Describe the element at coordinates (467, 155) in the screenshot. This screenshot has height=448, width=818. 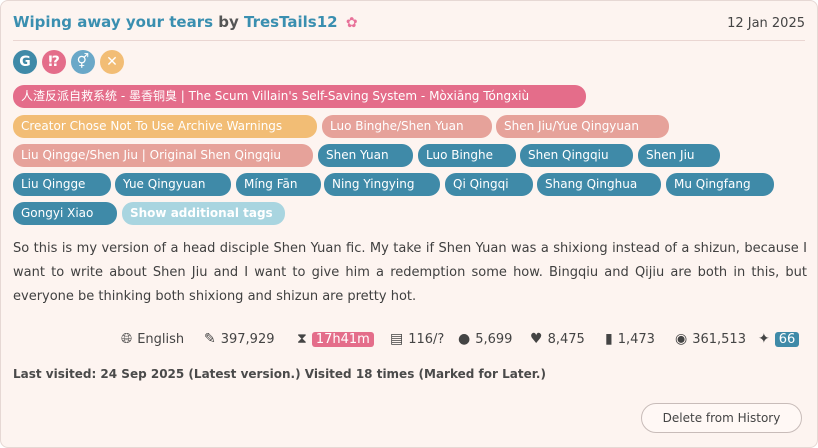
I see `character-tag: Luo Binghe` at that location.